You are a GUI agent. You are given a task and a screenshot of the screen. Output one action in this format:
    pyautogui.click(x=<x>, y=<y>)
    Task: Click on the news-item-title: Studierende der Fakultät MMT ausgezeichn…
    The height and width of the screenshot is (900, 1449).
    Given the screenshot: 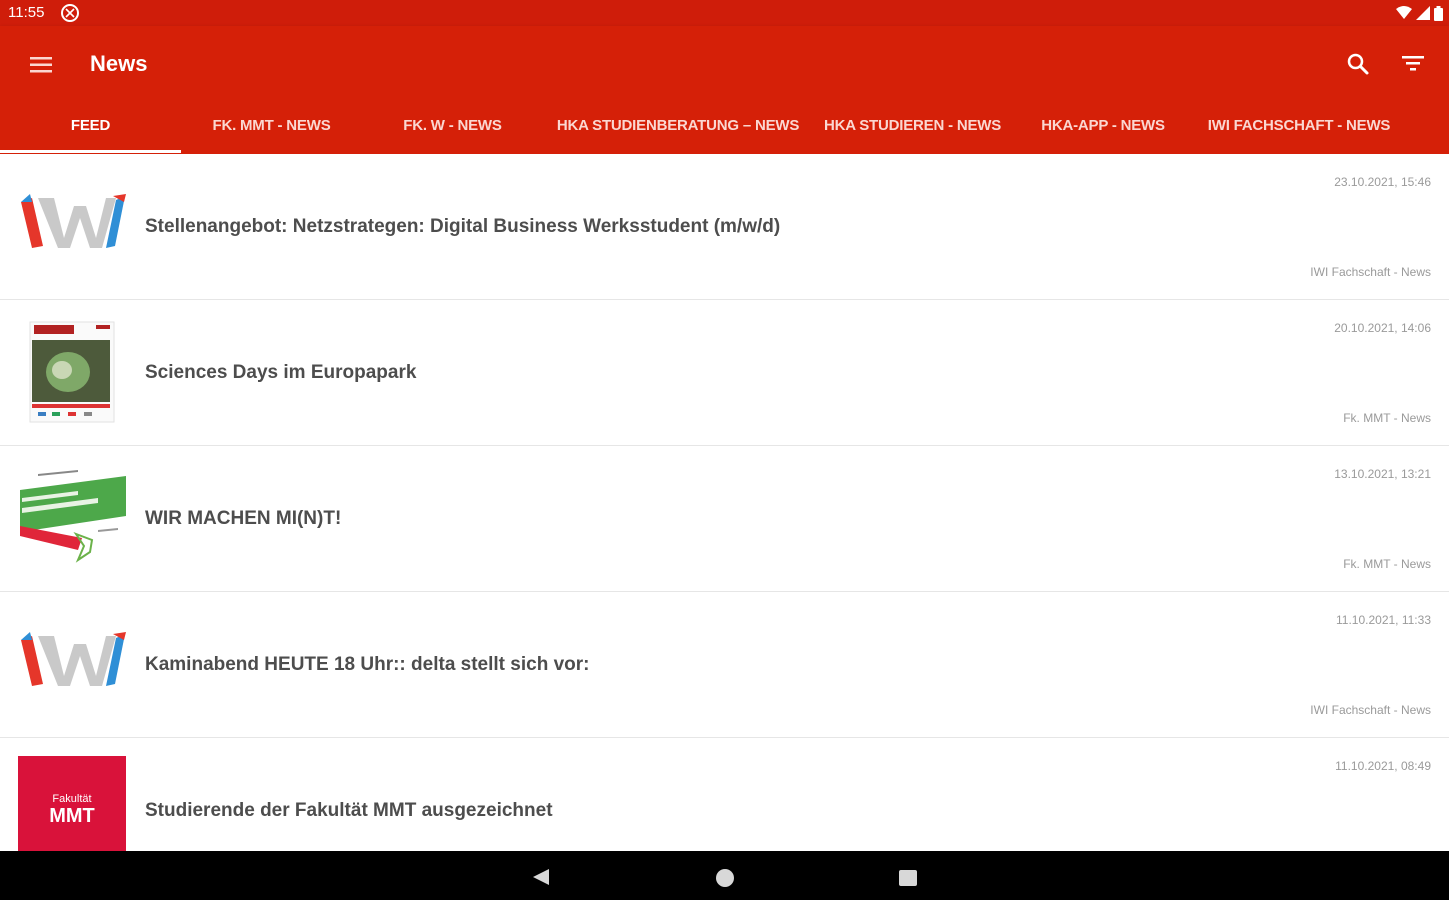 What is the action you would take?
    pyautogui.click(x=349, y=810)
    